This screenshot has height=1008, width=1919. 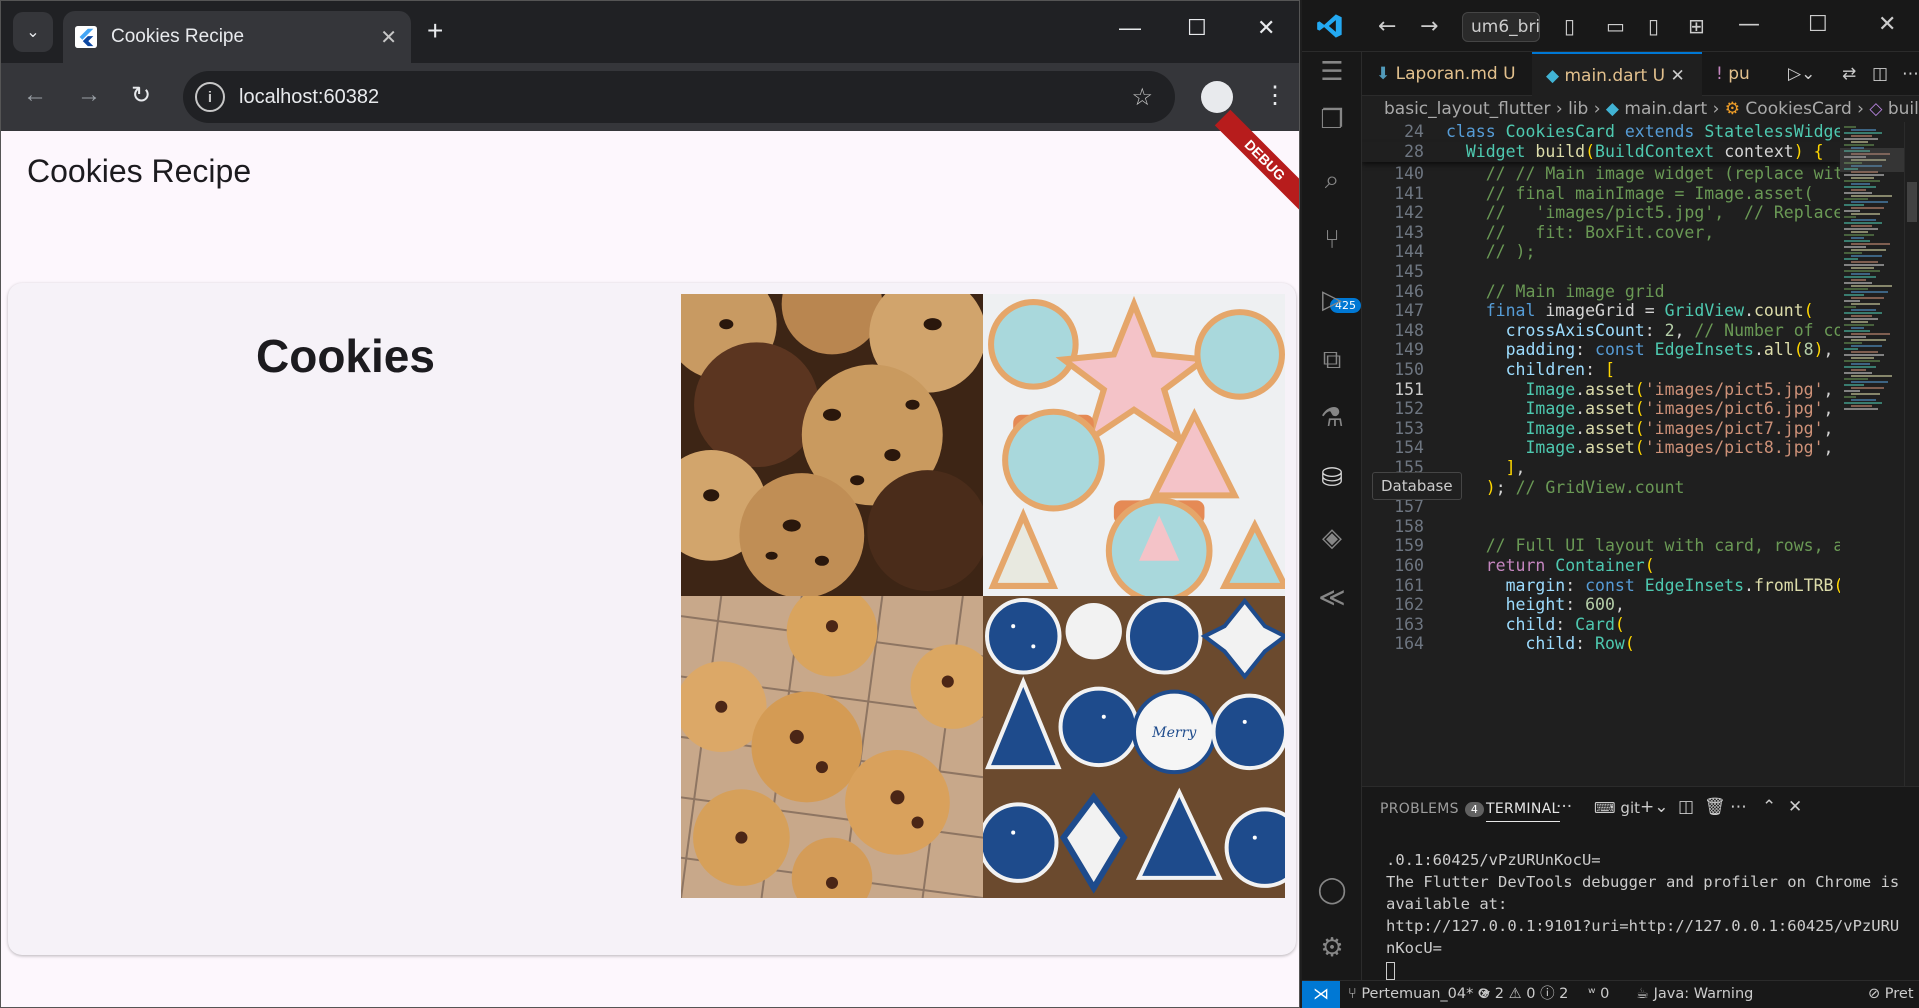 I want to click on breadcrumb-file: main.dart, so click(x=1665, y=109).